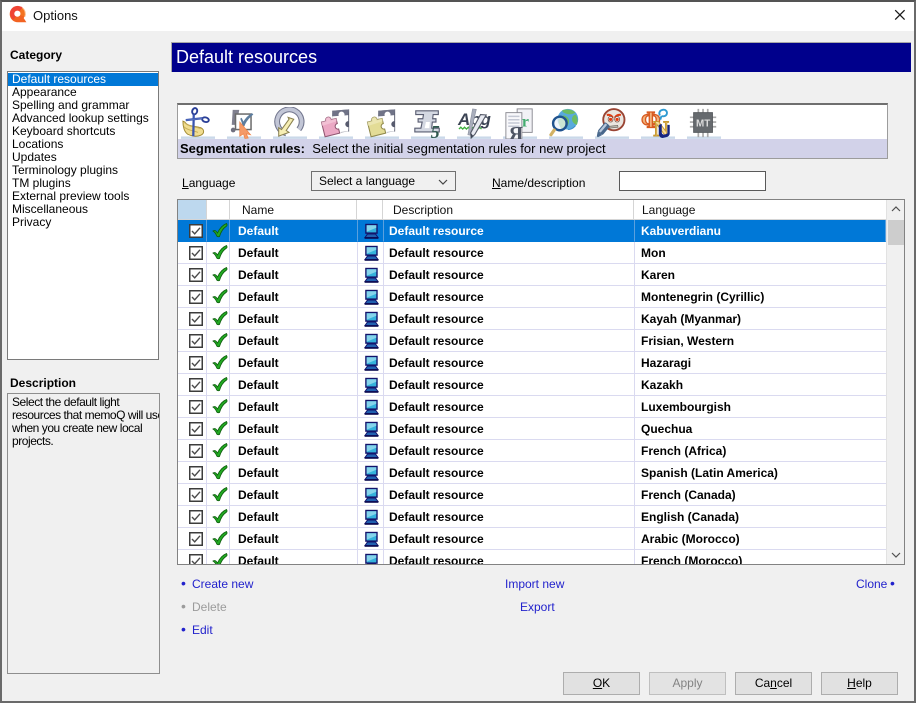 Image resolution: width=916 pixels, height=703 pixels. Describe the element at coordinates (703, 124) in the screenshot. I see `svg-text: MT` at that location.